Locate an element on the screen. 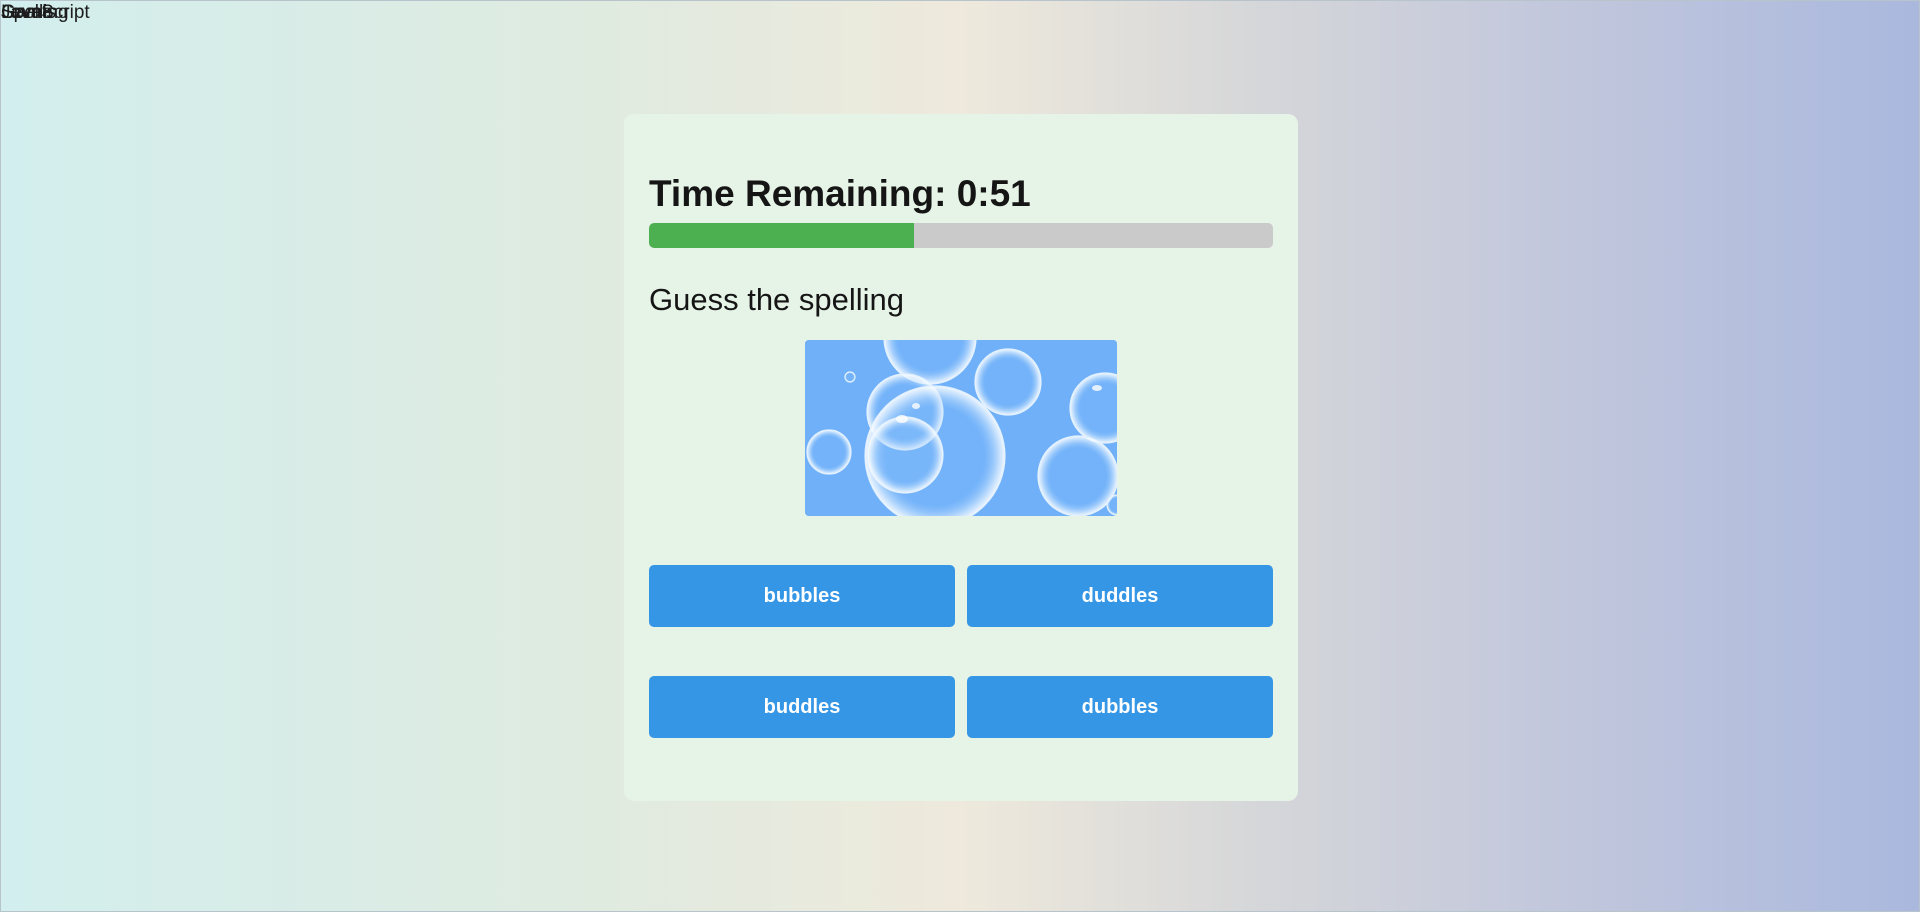  timer-progress-fill is located at coordinates (782, 235).